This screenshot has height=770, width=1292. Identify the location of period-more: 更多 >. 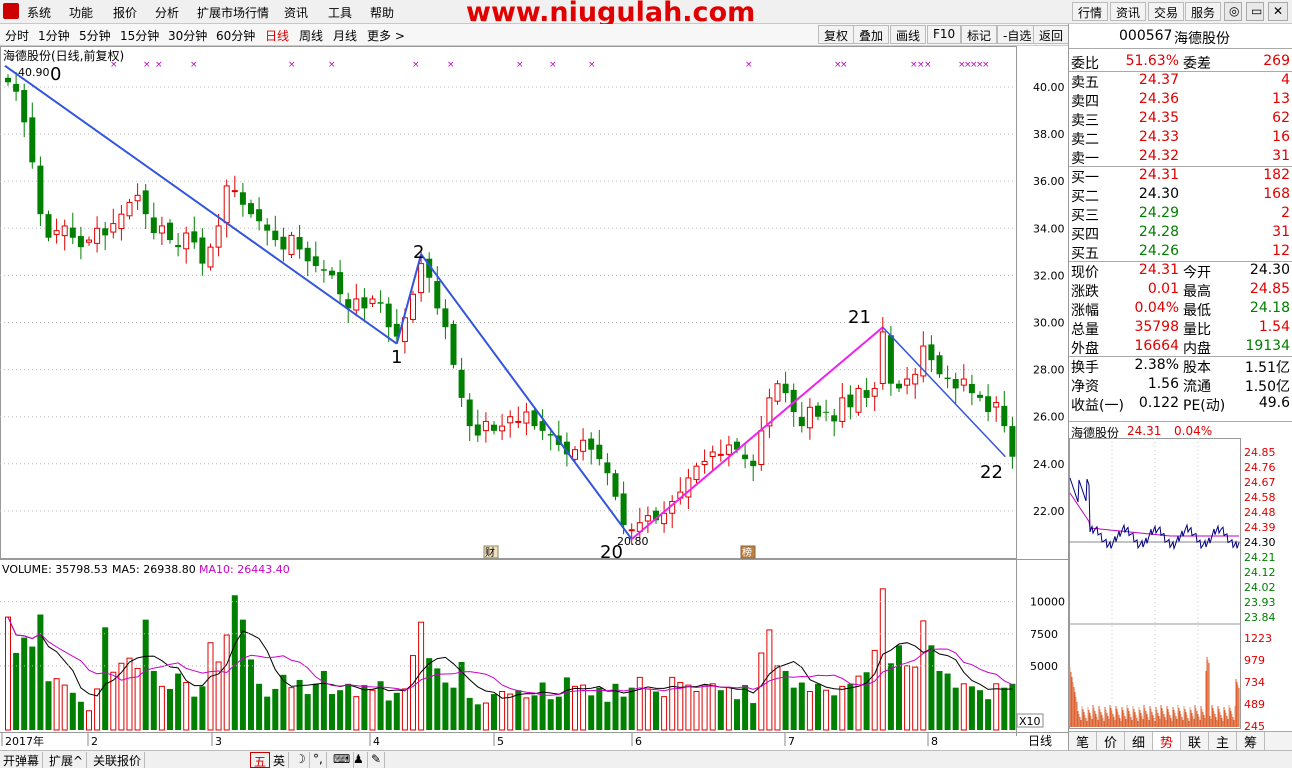
(386, 35).